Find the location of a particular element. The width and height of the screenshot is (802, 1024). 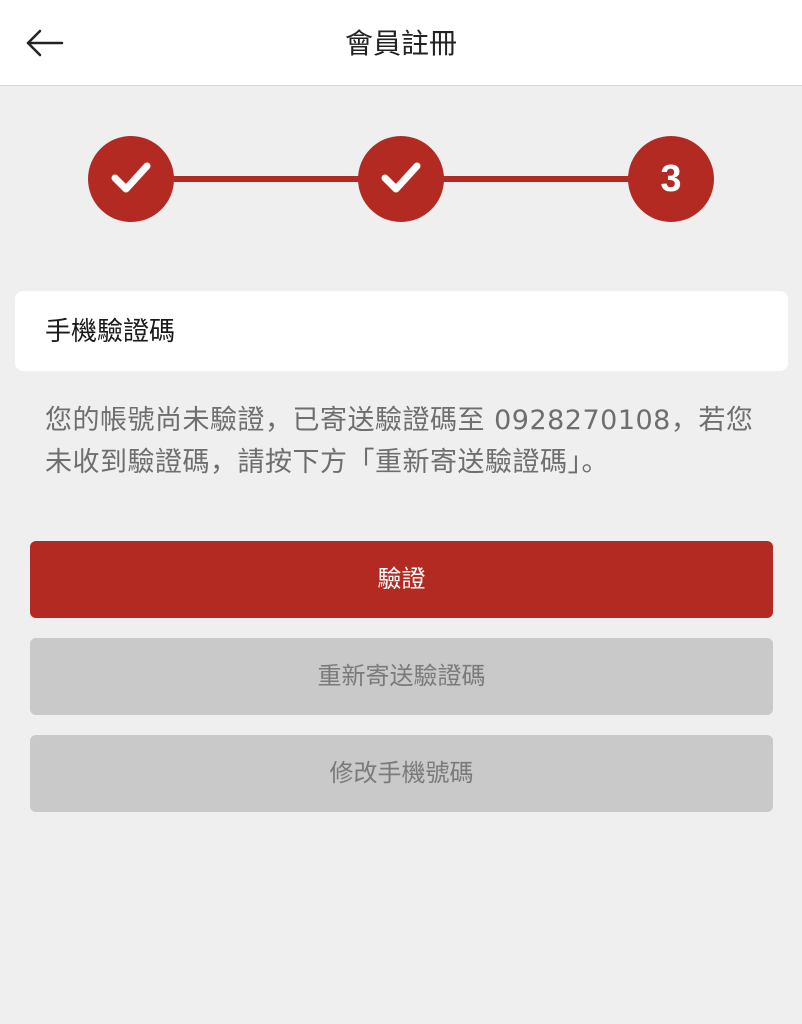

header-bar: 會員註冊 is located at coordinates (401, 43).